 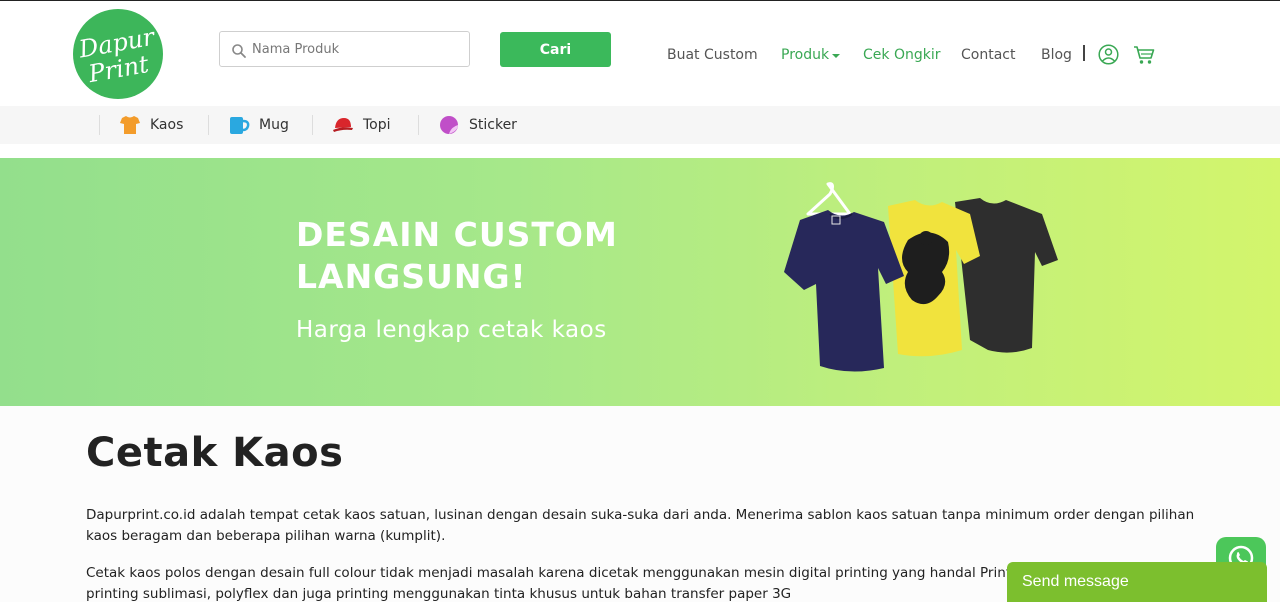 I want to click on nav-blog: Blog, so click(x=1056, y=55).